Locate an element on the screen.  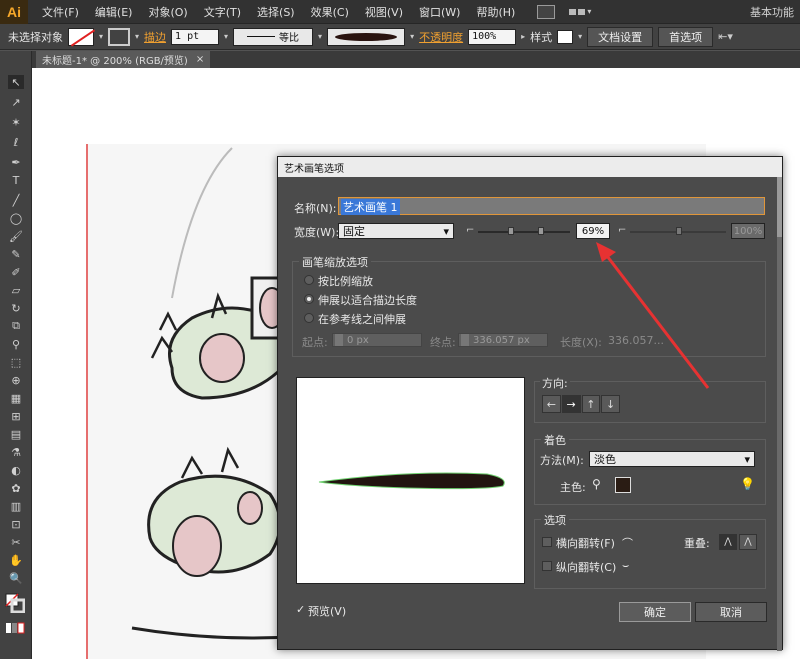
annotation-arrow is located at coordinates (653, 315).